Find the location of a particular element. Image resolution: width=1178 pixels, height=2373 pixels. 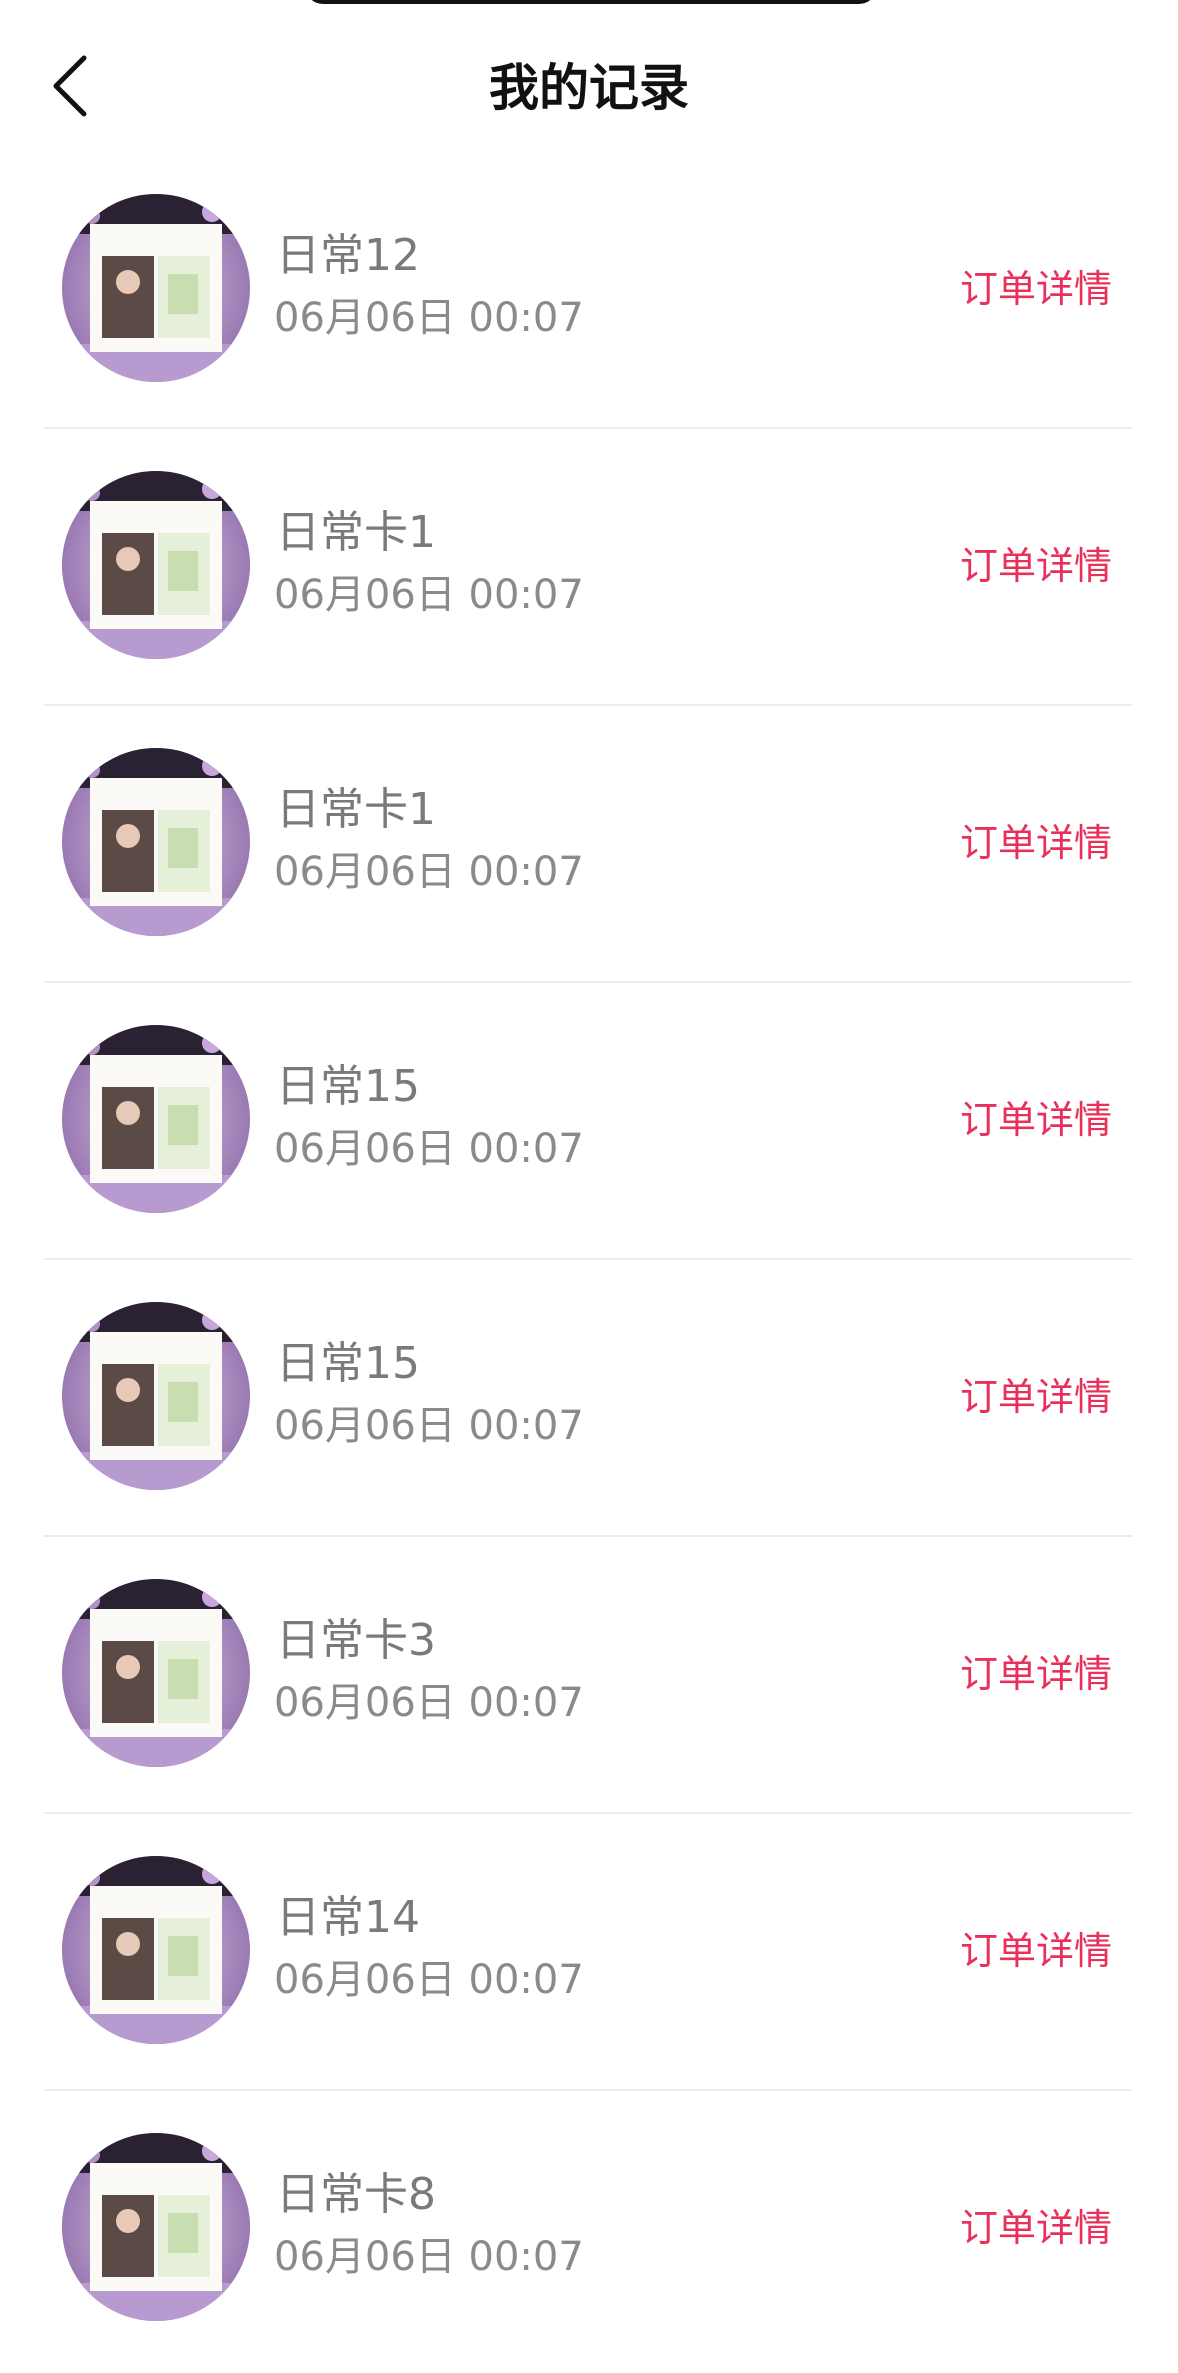

record-item: 日常卡3 06月06日 00:07 订单详情 is located at coordinates (589, 1675).